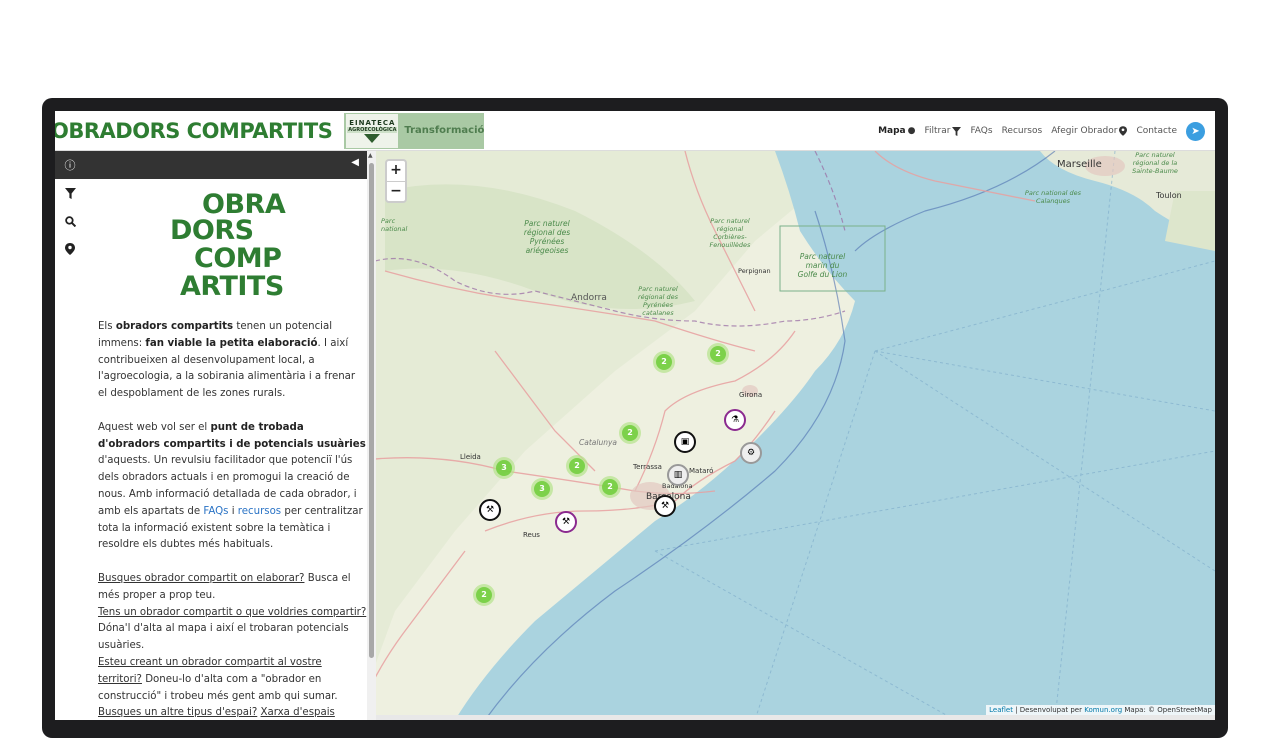 The height and width of the screenshot is (738, 1280). Describe the element at coordinates (1079, 164) in the screenshot. I see `map-label-marseille: Marseille` at that location.